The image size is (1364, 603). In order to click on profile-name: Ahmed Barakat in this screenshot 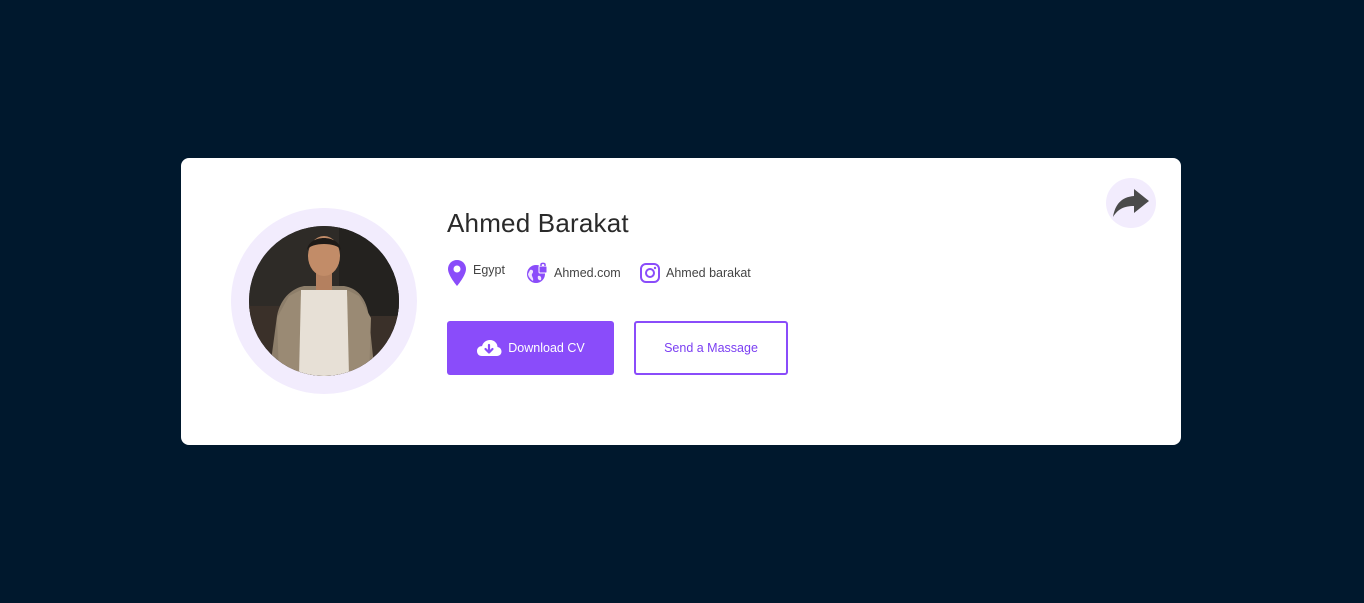, I will do `click(538, 223)`.